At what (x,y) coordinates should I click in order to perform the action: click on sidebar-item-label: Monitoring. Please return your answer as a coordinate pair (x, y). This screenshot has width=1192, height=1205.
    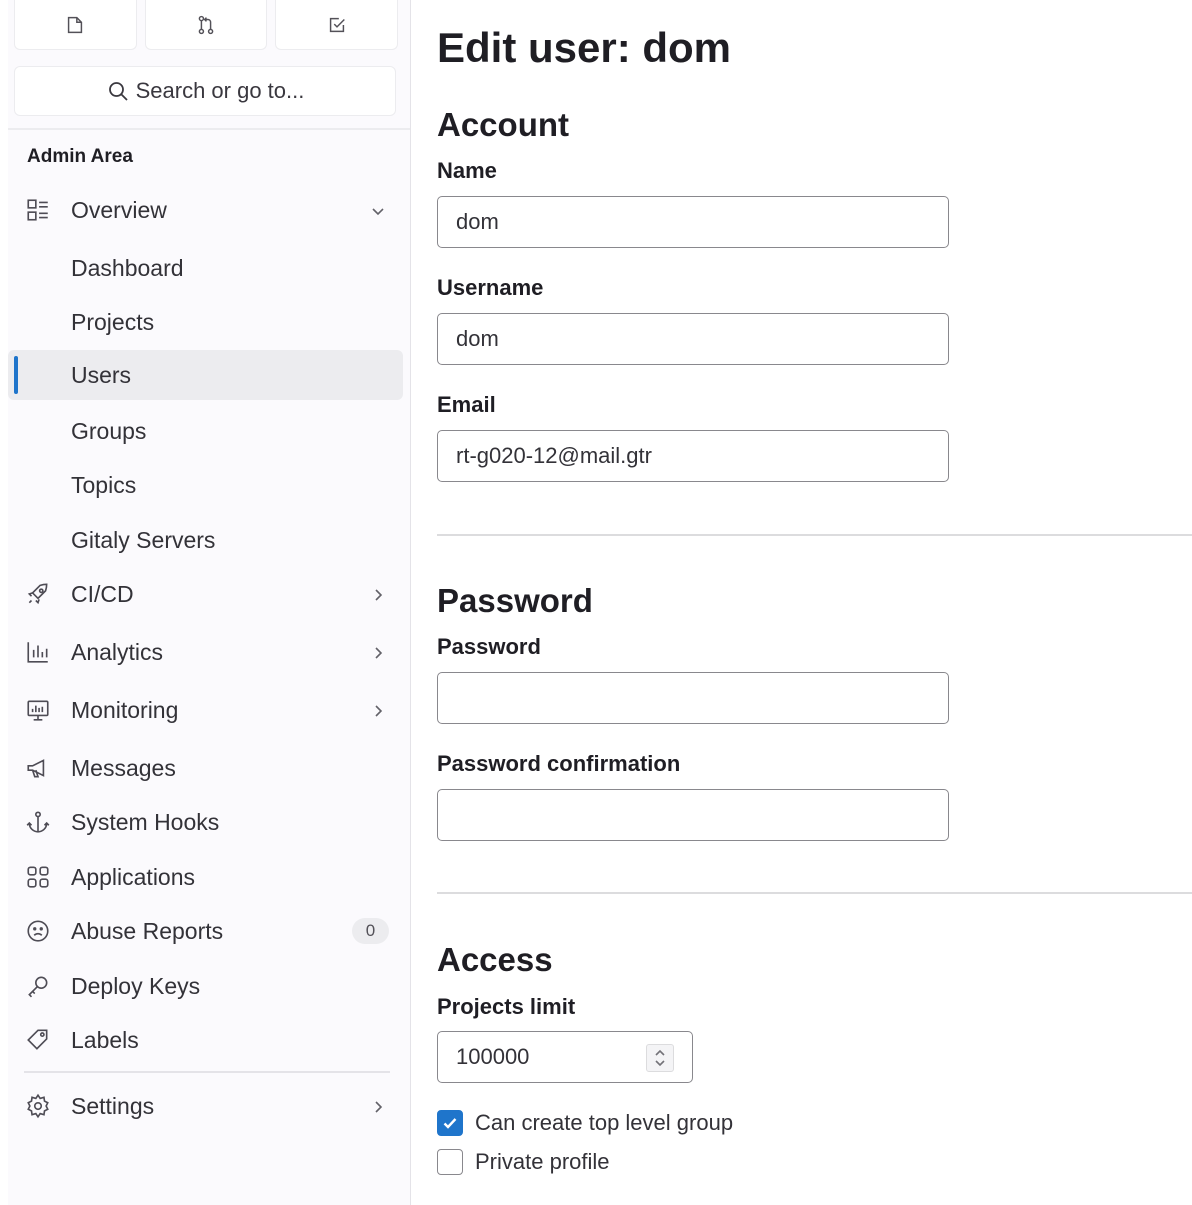
    Looking at the image, I should click on (125, 709).